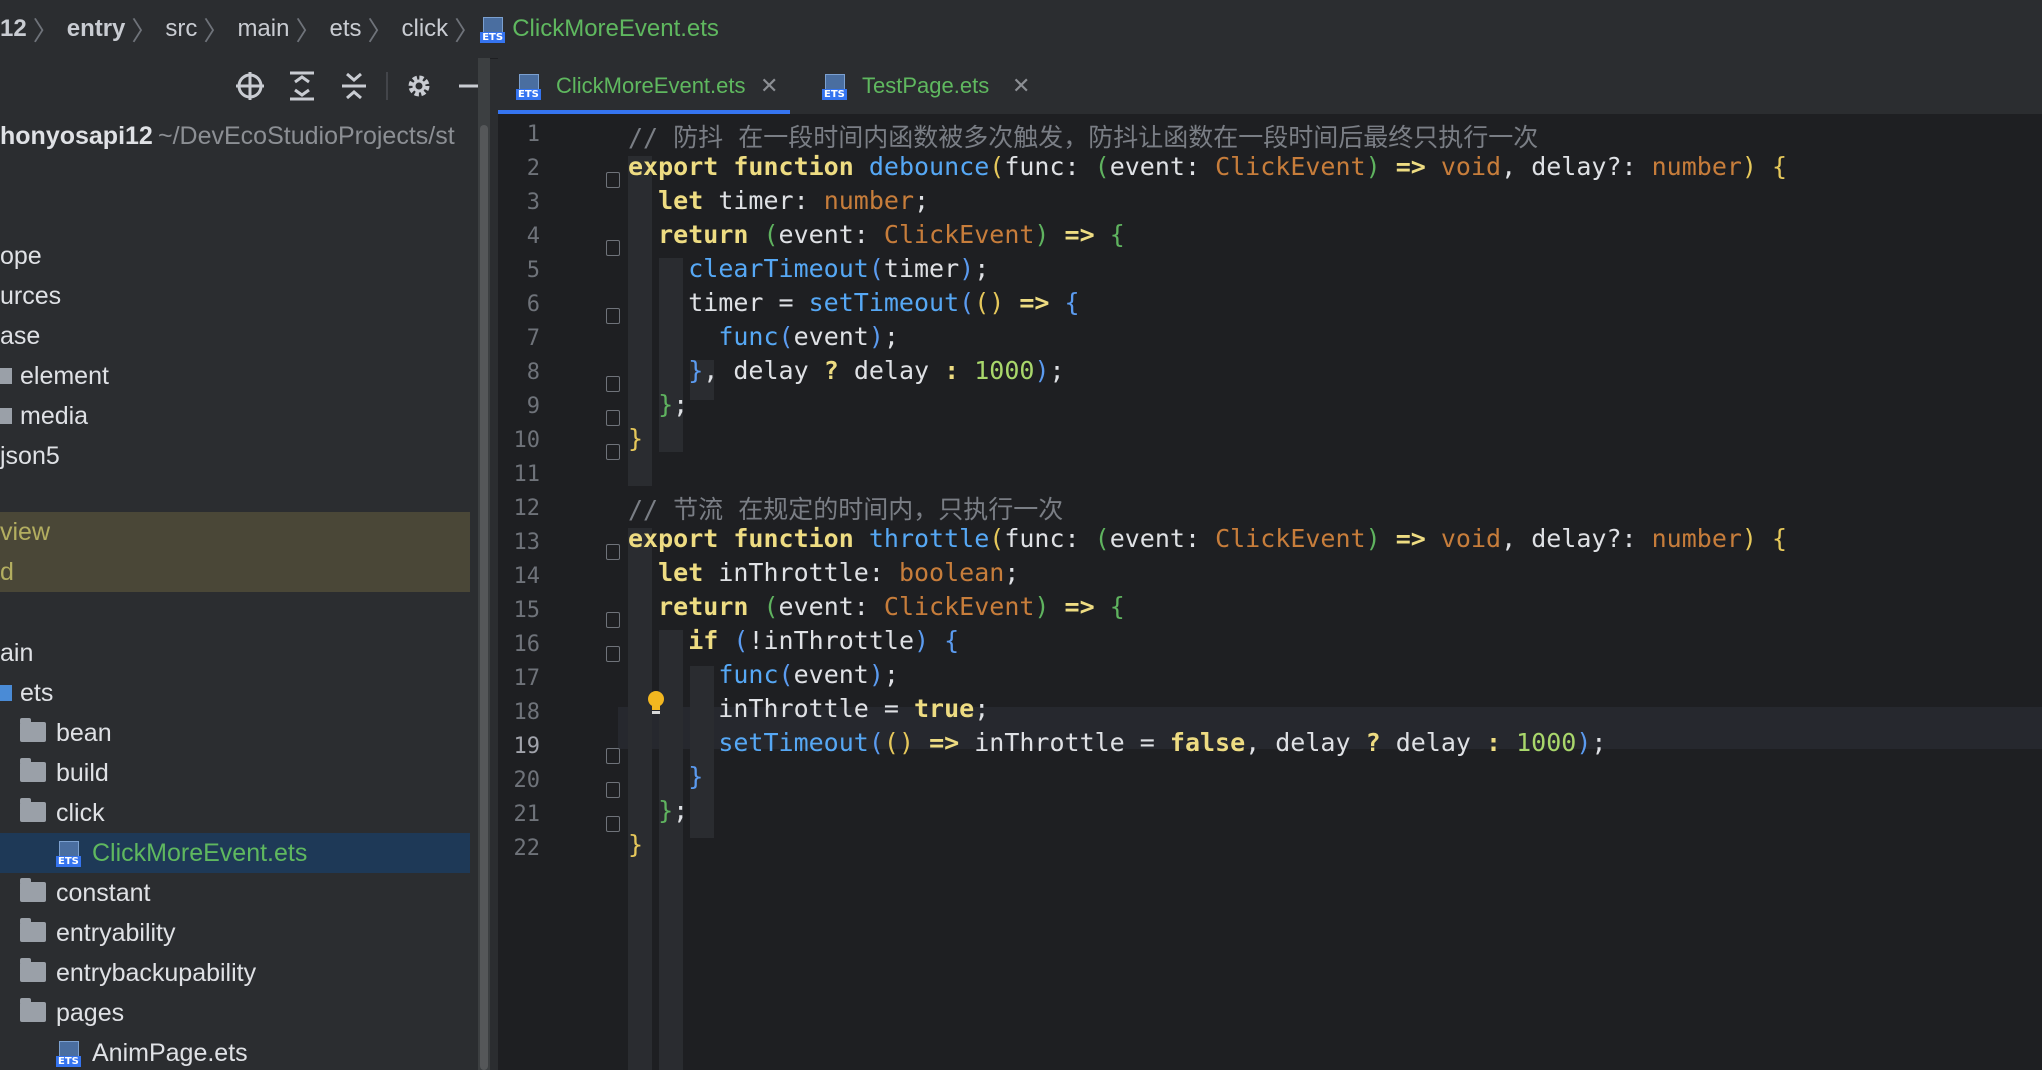 The width and height of the screenshot is (2042, 1070). I want to click on breadcrumb-item: src, so click(180, 29).